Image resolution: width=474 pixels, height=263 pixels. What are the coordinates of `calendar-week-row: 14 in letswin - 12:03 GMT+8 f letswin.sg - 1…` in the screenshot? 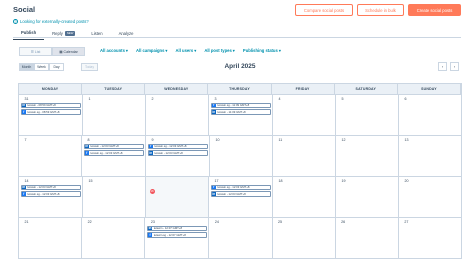 It's located at (240, 197).